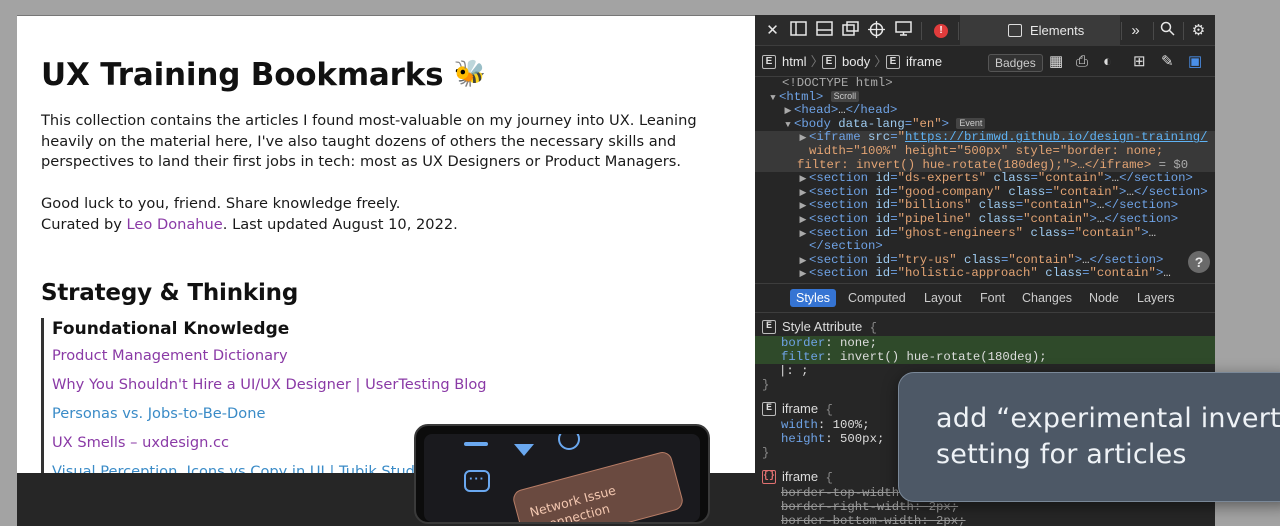 This screenshot has height=526, width=1280. I want to click on bee-emoji: 🐝, so click(470, 73).